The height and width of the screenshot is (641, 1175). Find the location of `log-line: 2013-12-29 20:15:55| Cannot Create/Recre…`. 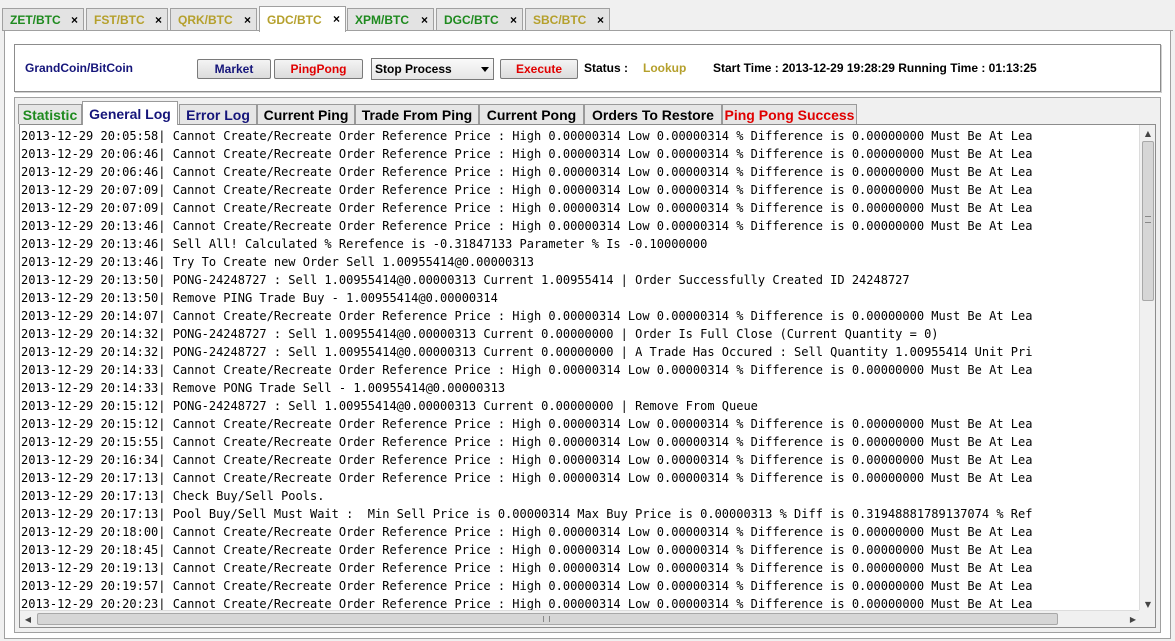

log-line: 2013-12-29 20:15:55| Cannot Create/Recre… is located at coordinates (527, 442).